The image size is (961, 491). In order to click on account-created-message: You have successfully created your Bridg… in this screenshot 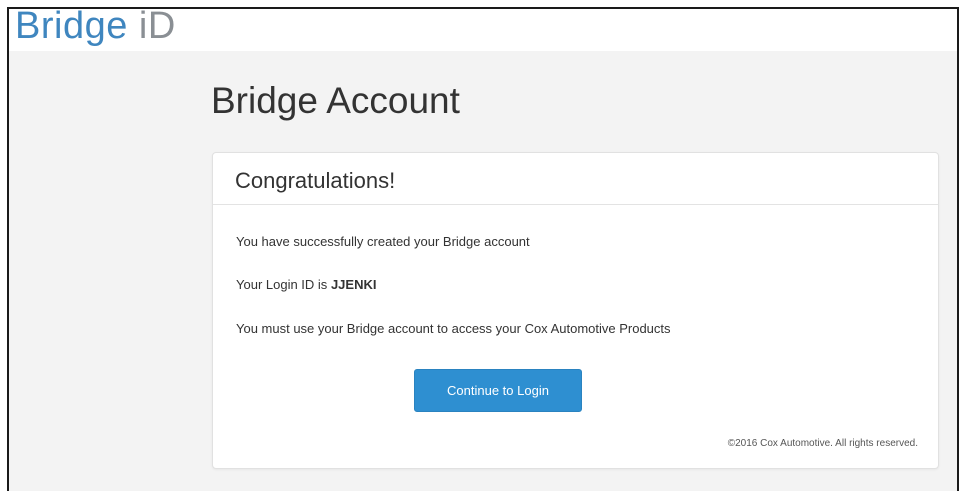, I will do `click(383, 241)`.